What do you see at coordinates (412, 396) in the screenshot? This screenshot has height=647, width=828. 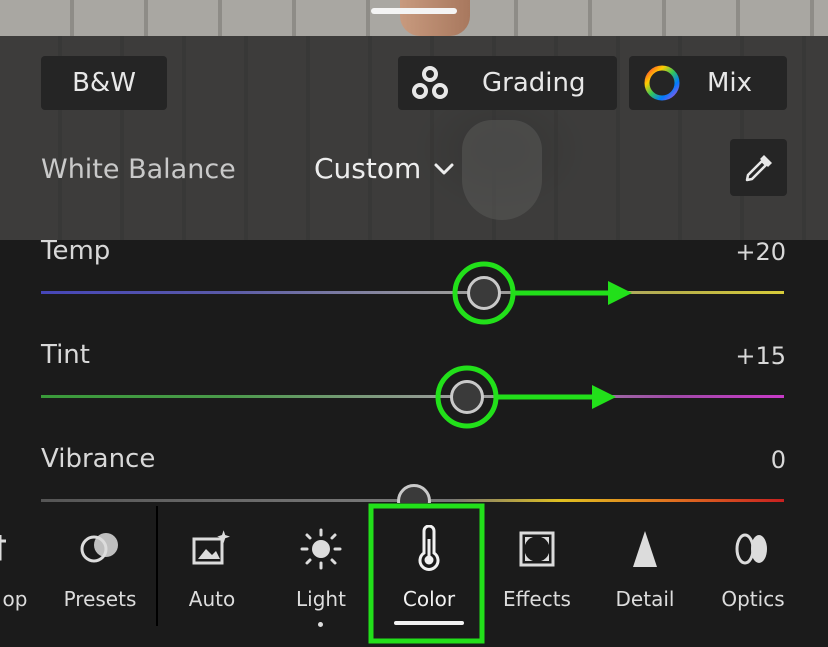 I see `tint-slider-track` at bounding box center [412, 396].